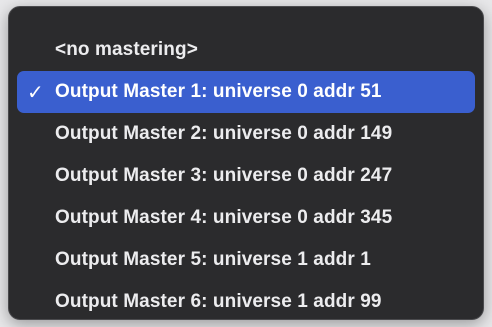 This screenshot has height=327, width=492. I want to click on menu-item-output-master-4: Output Master 4: universe 0 addr 345, so click(246, 218).